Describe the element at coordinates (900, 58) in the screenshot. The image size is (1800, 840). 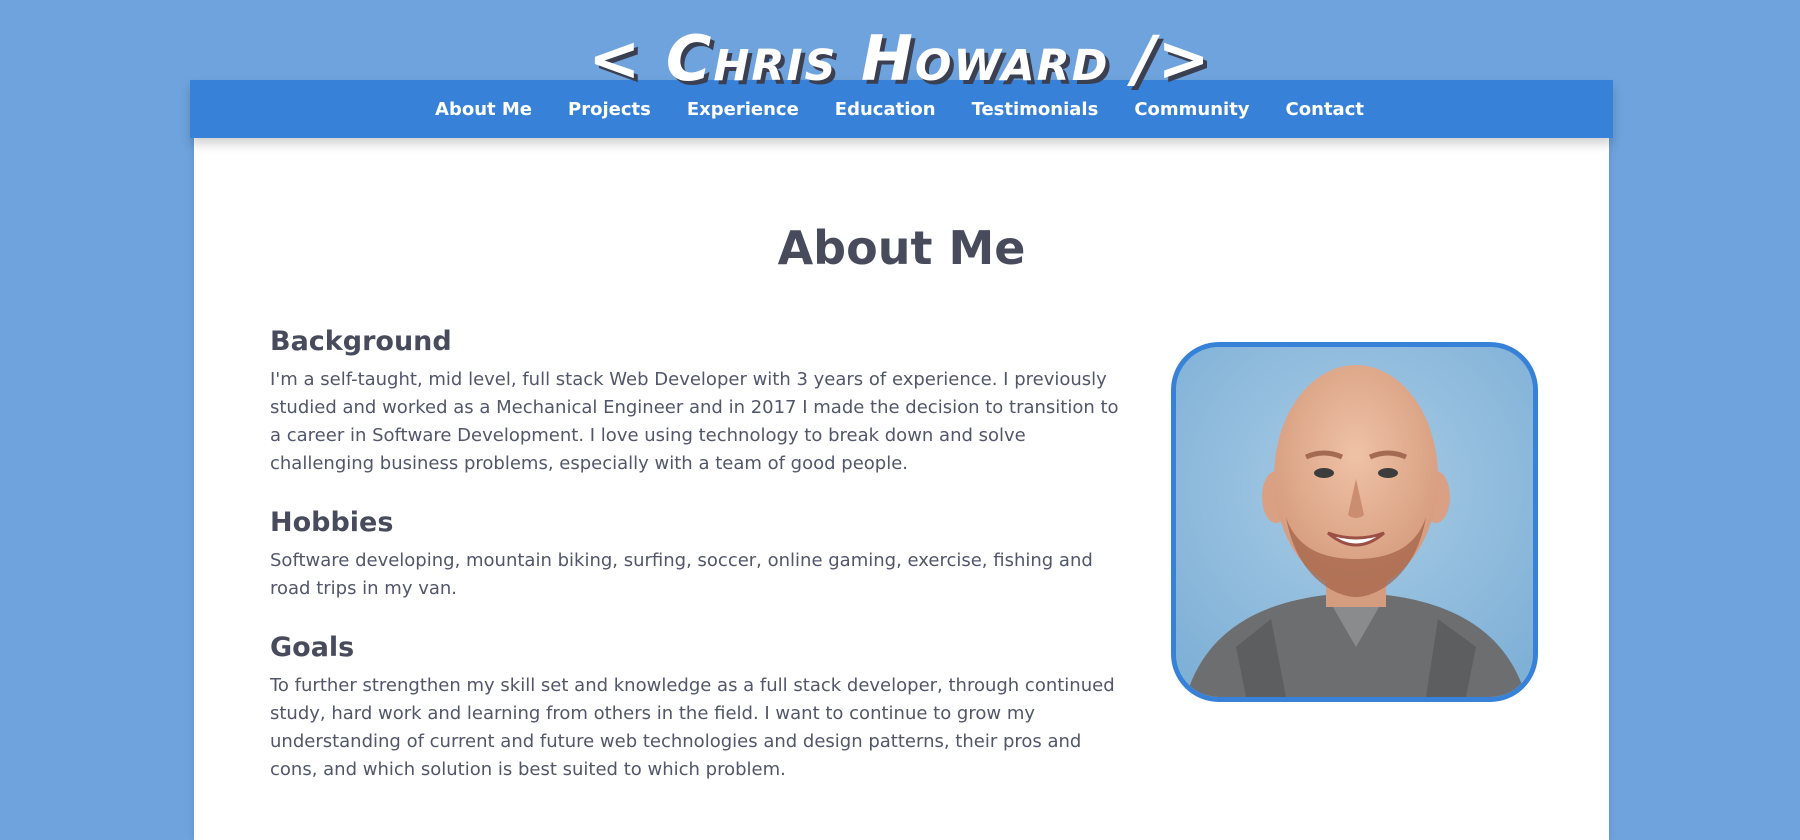
I see `site-title: < Chris Howard />` at that location.